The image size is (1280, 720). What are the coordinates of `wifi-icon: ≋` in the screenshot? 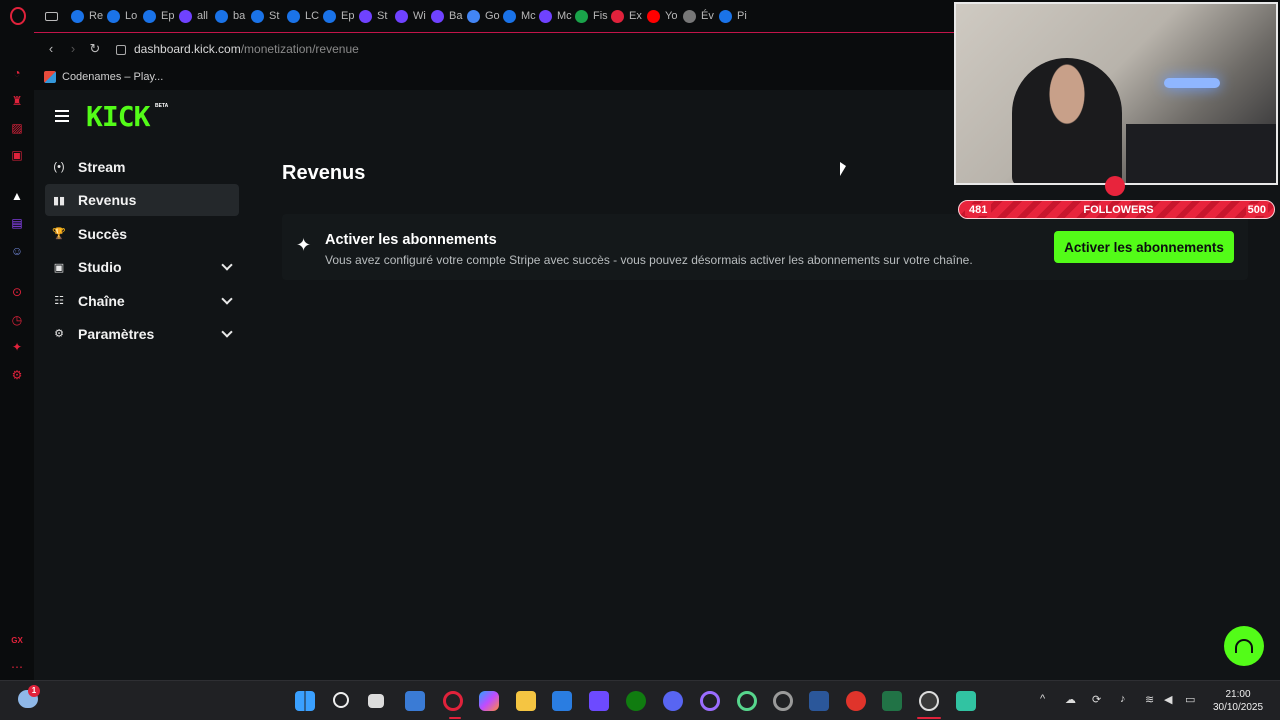 It's located at (1149, 699).